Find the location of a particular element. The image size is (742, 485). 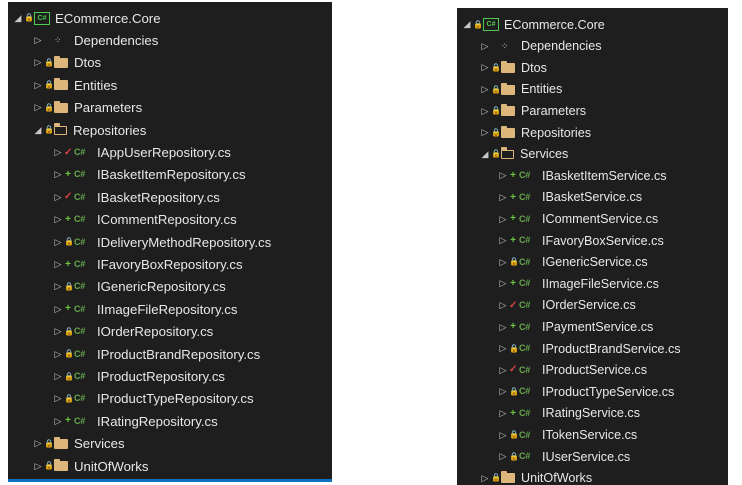

file-node: ▷ 🔒 C# IProductTypeRepository.cs is located at coordinates (153, 399).